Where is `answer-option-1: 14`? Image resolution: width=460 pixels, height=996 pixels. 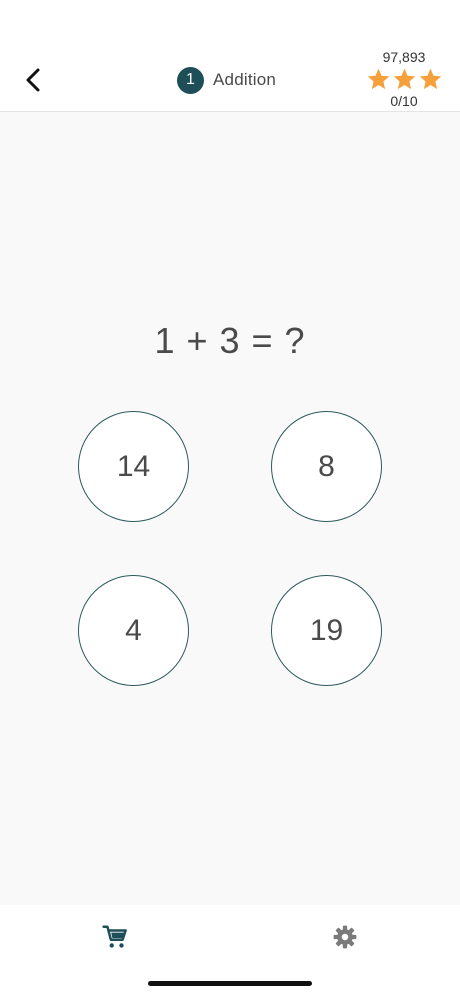 answer-option-1: 14 is located at coordinates (133, 466).